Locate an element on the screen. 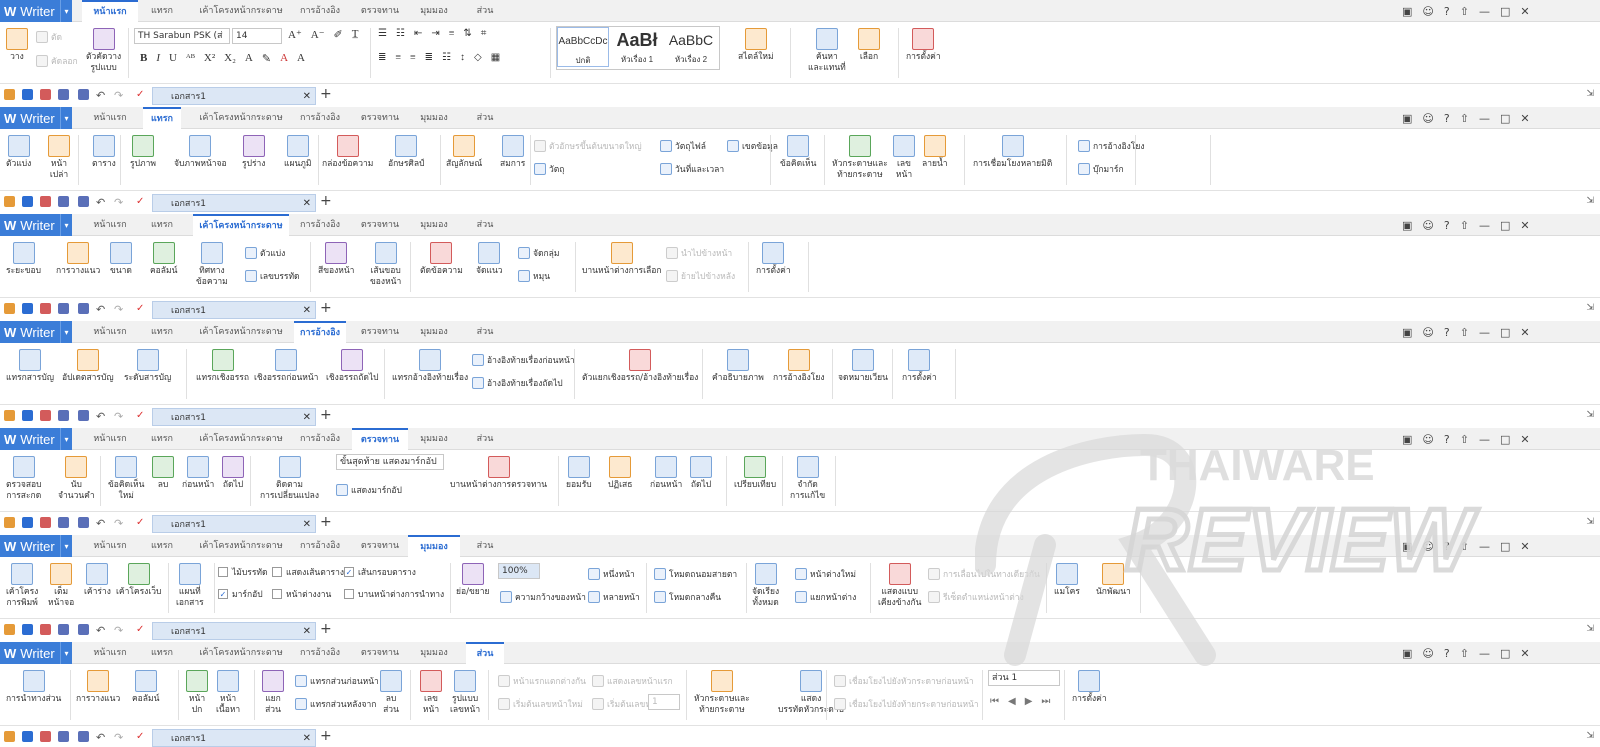  select-button: เลือก is located at coordinates (869, 45).